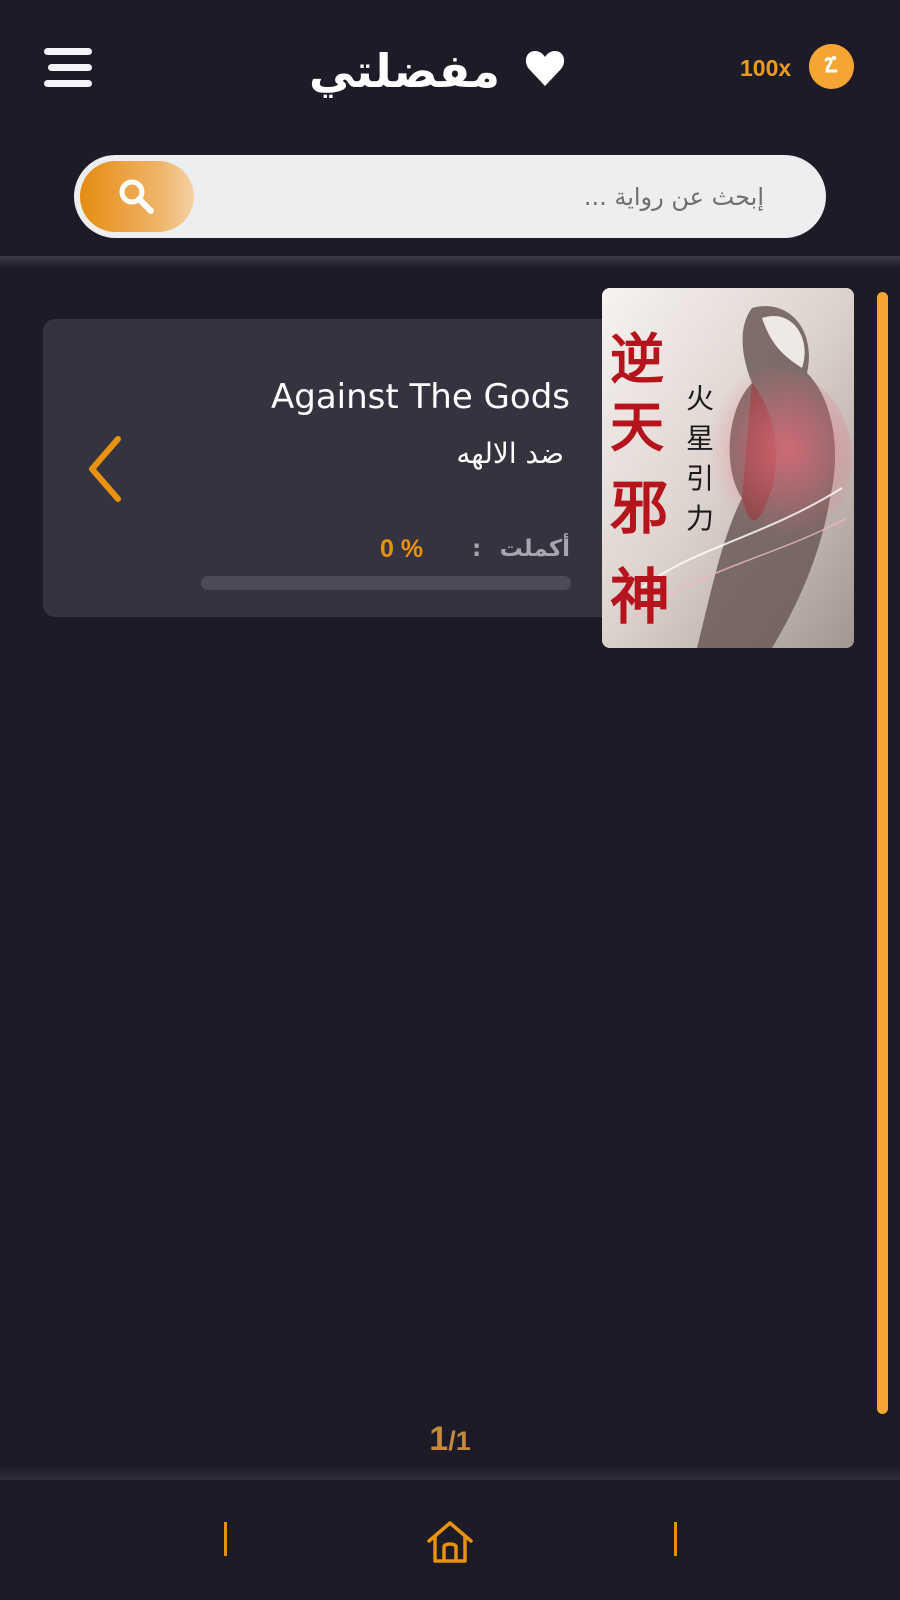 Image resolution: width=900 pixels, height=1600 pixels. I want to click on cover-author-glyph: 火, so click(700, 398).